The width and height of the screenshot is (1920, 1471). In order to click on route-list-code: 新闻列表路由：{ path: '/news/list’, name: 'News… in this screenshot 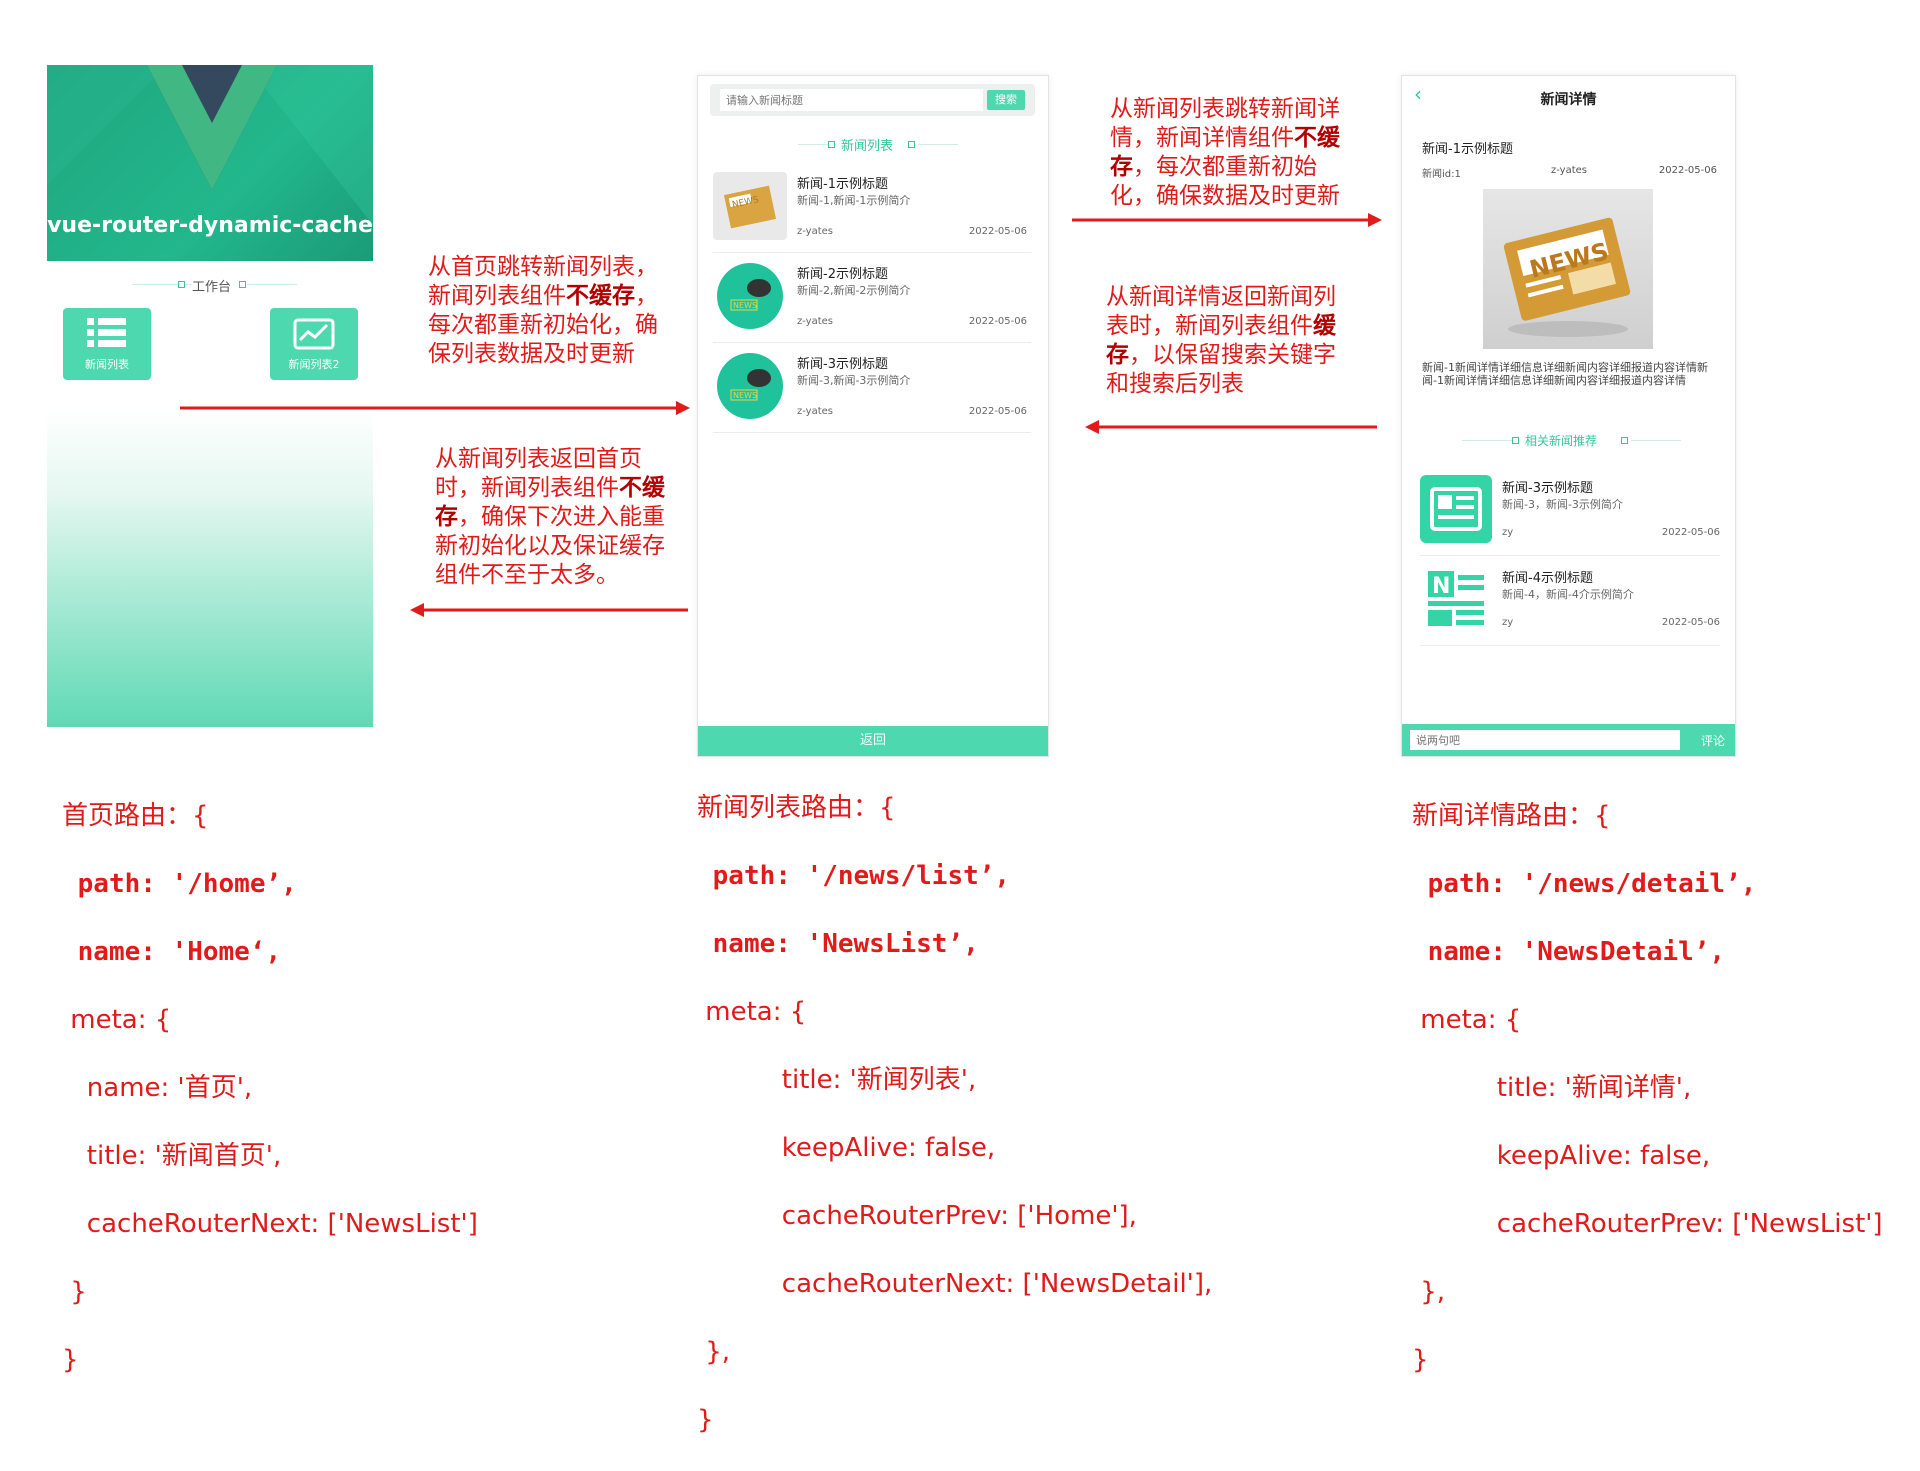, I will do `click(954, 1114)`.